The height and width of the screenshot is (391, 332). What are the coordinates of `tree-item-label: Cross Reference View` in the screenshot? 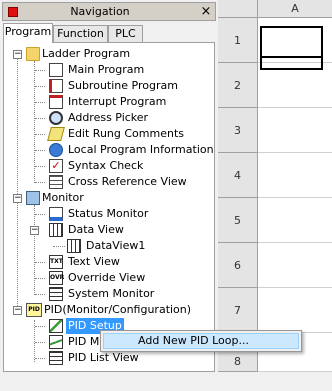 It's located at (127, 181).